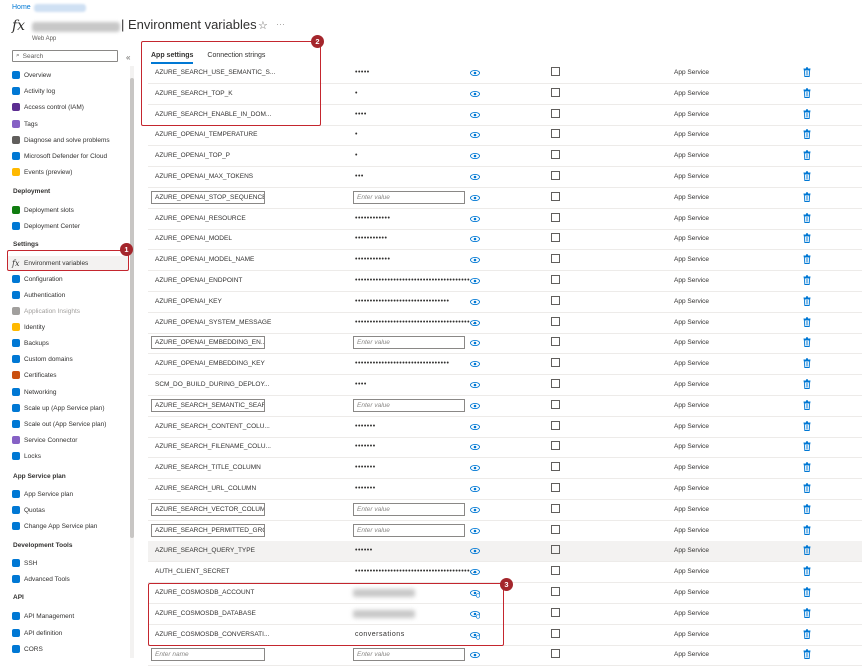  What do you see at coordinates (210, 363) in the screenshot?
I see `setting-name: AZURE_OPENAI_EMBEDDING_KEY` at bounding box center [210, 363].